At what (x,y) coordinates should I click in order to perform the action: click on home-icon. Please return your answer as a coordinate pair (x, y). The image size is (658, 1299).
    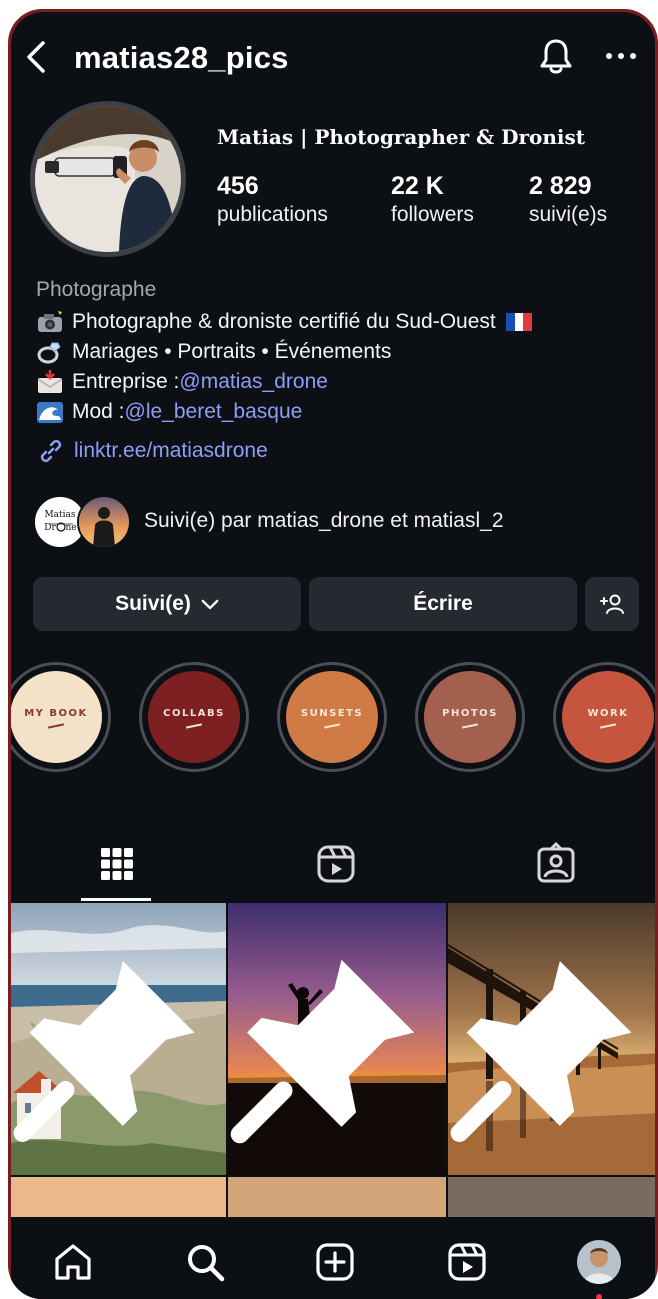
    Looking at the image, I should click on (73, 1262).